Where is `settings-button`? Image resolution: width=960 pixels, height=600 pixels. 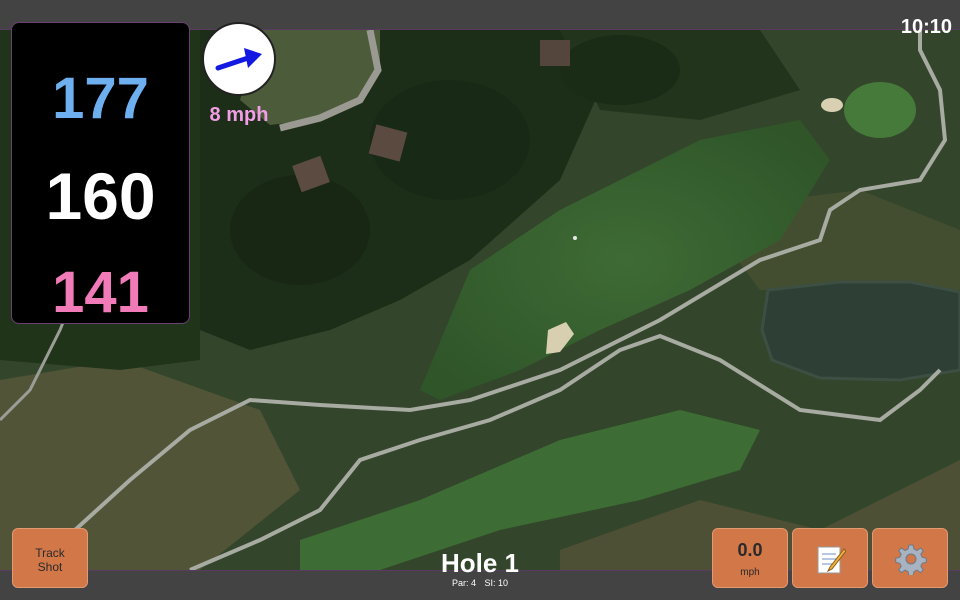 settings-button is located at coordinates (910, 558).